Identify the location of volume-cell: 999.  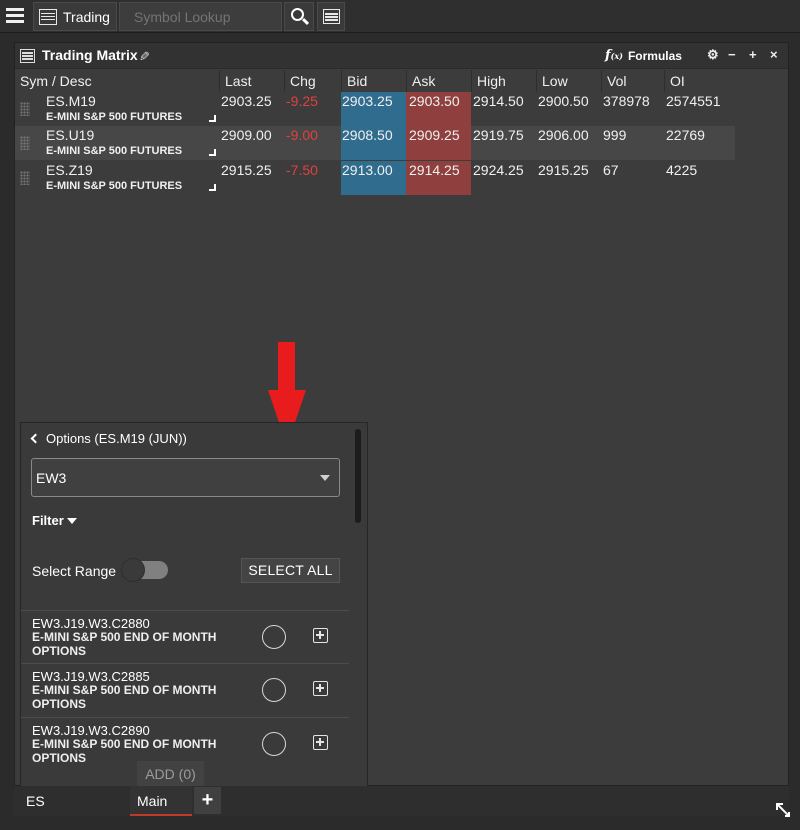
(615, 135).